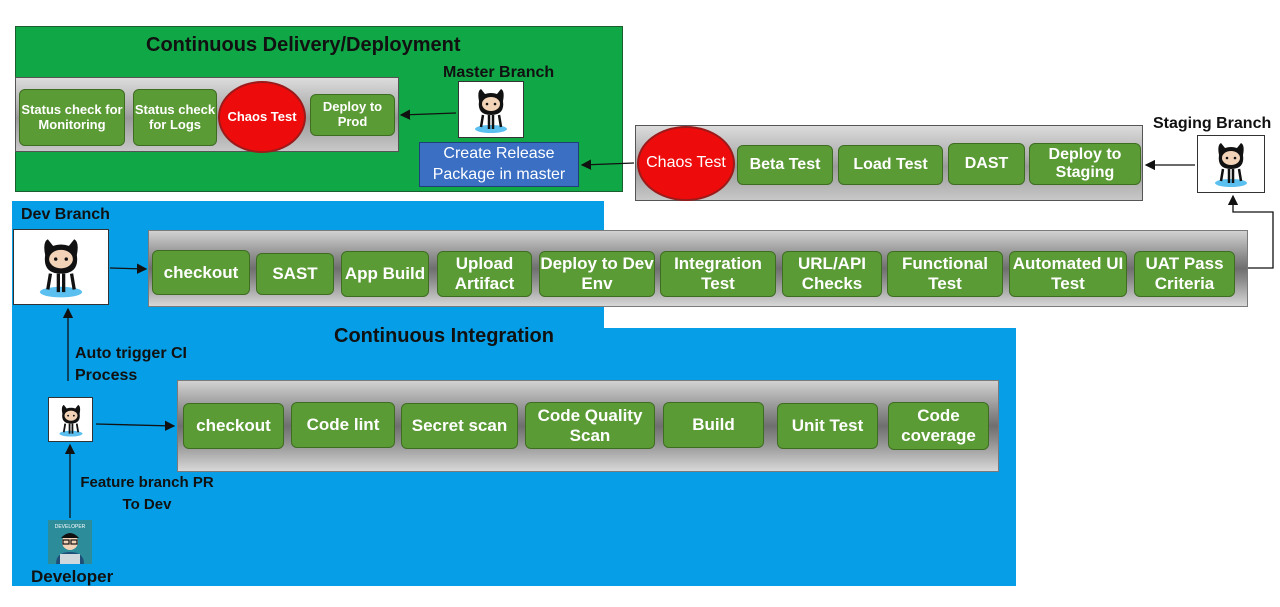  I want to click on arrow-dev-to-staging, so click(1250, 231).